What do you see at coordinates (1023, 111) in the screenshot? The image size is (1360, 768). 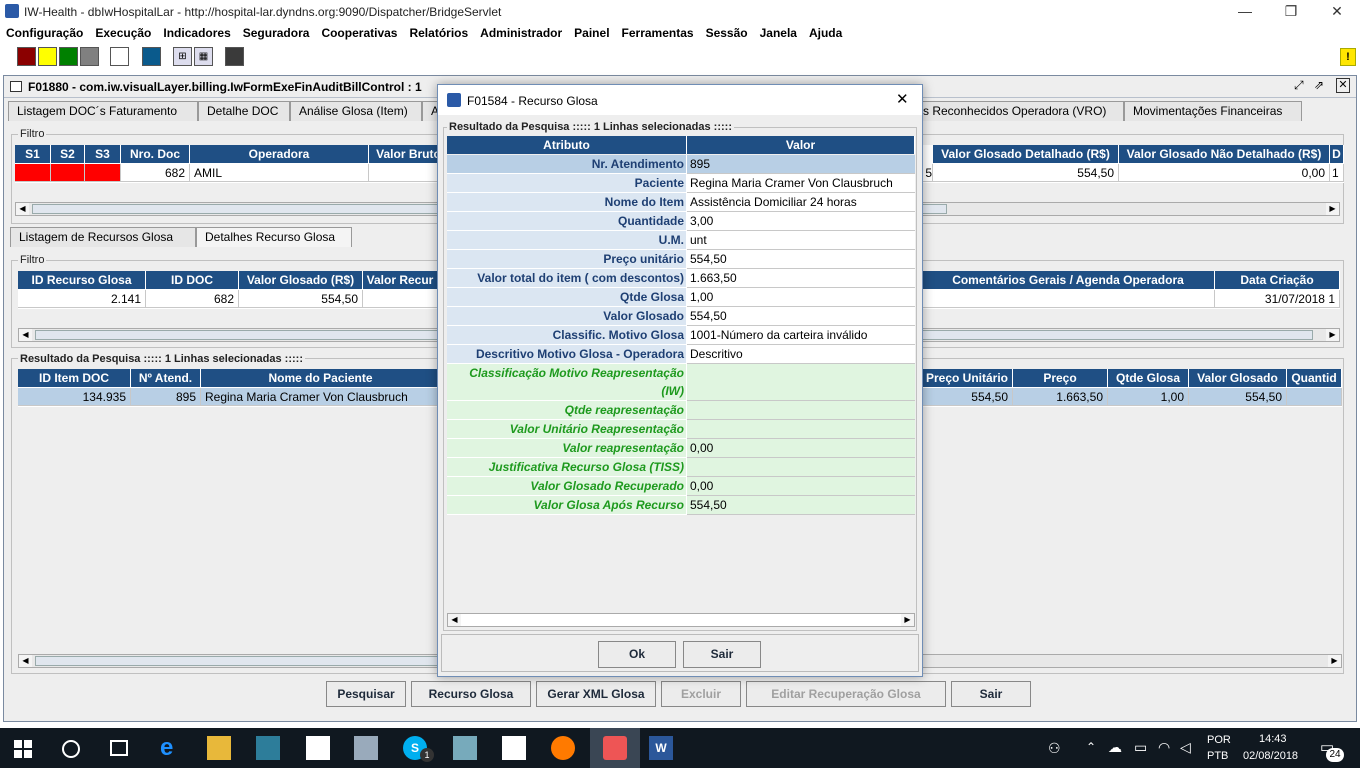 I see `tab-vro: s Reconhecidos Operadora (VRO)` at bounding box center [1023, 111].